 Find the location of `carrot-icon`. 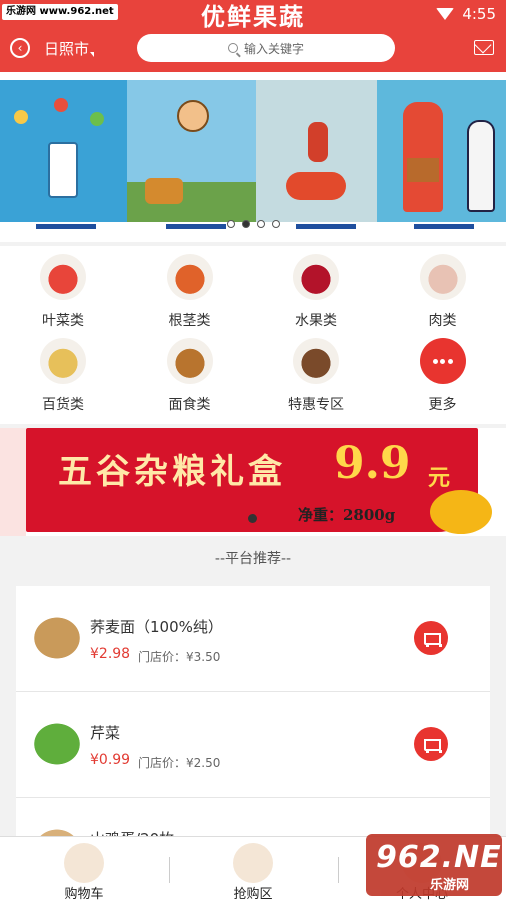

carrot-icon is located at coordinates (189, 277).